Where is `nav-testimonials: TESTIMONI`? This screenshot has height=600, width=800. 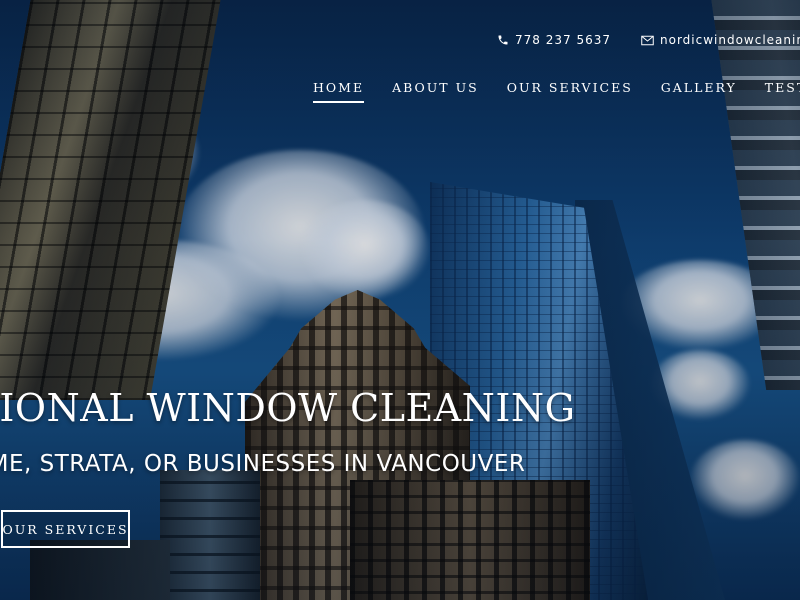 nav-testimonials: TESTIMONI is located at coordinates (782, 91).